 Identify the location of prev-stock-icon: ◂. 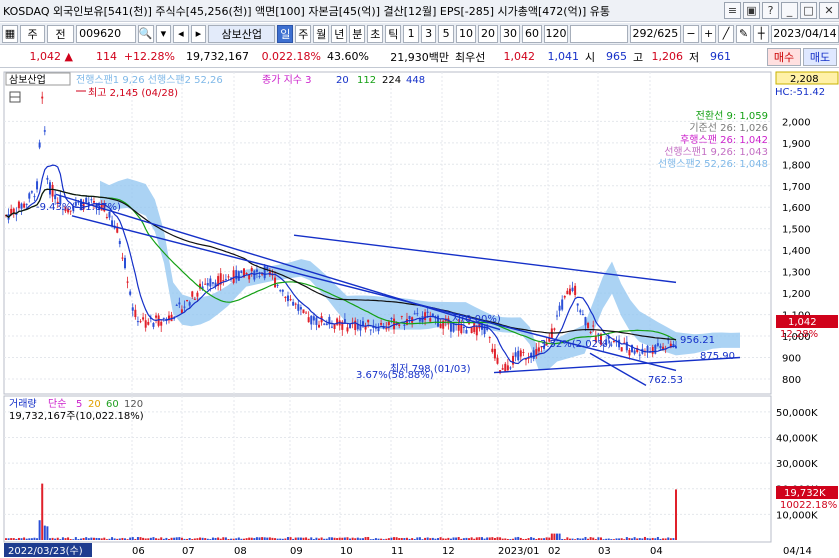
(181, 33).